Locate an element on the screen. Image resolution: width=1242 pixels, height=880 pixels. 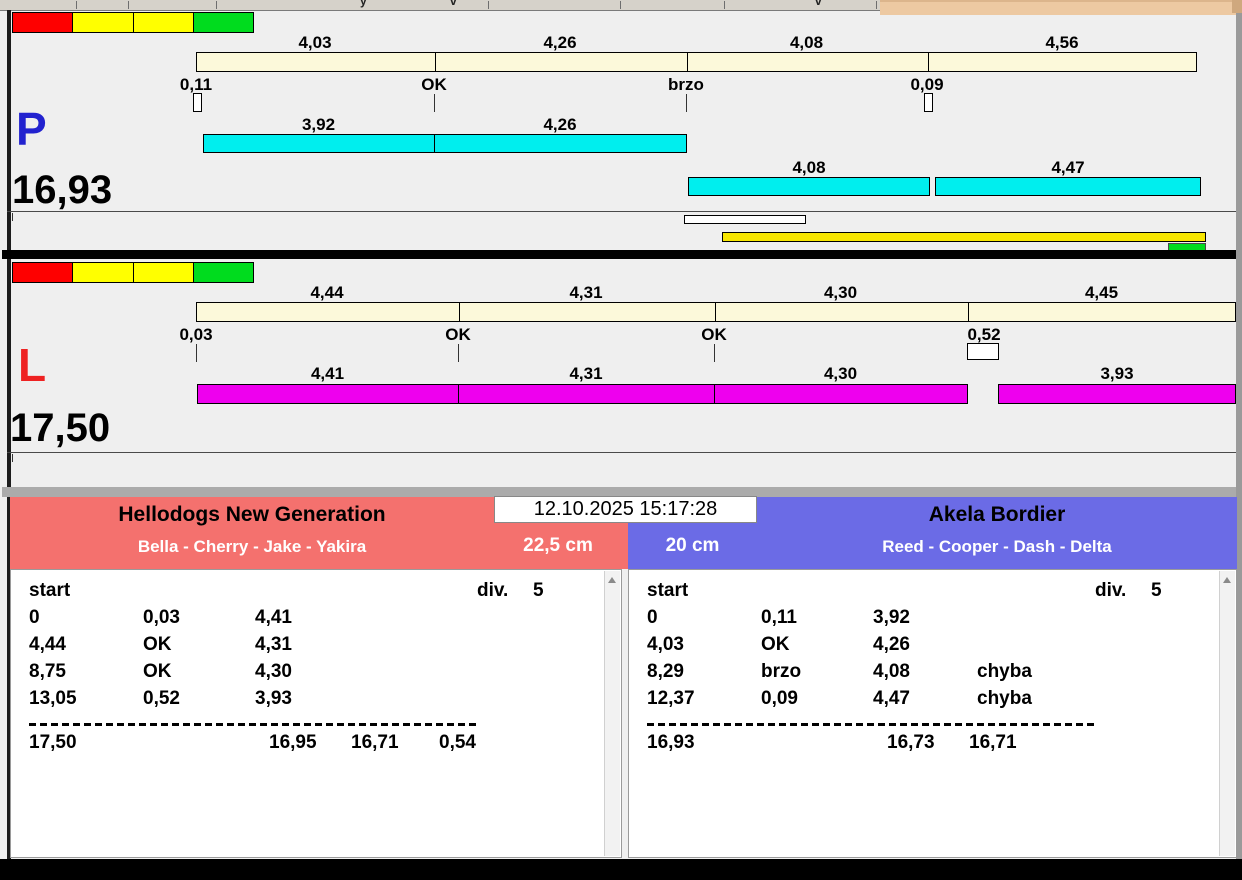
lane-p-traffic-light is located at coordinates (133, 22).